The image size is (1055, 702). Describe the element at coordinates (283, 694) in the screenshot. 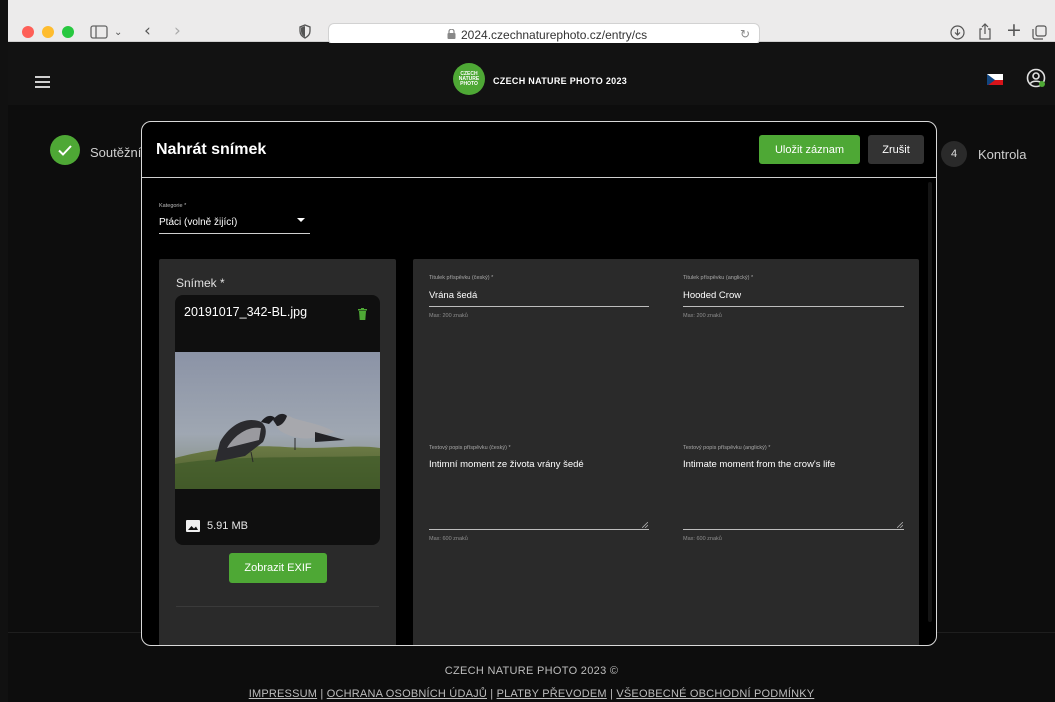

I see `footer-link-impressum: IMPRESSUM` at that location.